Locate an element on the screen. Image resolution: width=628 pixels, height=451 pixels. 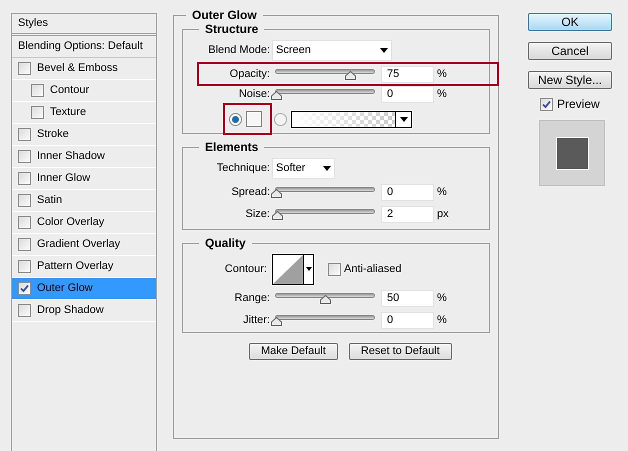
panel-button: Make Default is located at coordinates (293, 351).